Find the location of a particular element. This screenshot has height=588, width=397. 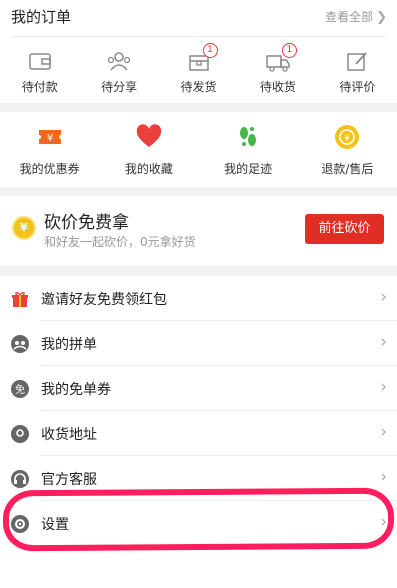

menu-item-label: 官方客服 is located at coordinates (69, 480).